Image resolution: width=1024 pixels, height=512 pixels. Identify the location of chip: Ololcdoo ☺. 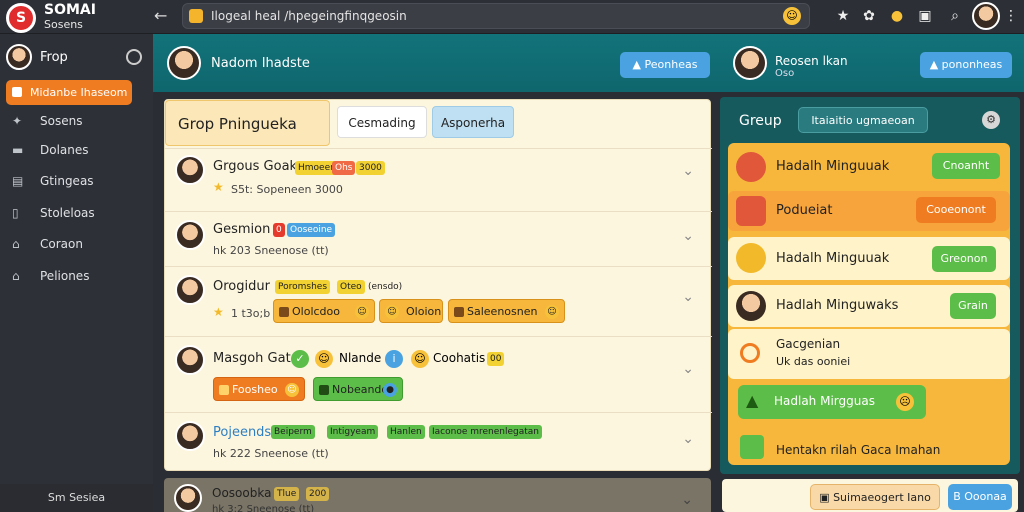
(324, 311).